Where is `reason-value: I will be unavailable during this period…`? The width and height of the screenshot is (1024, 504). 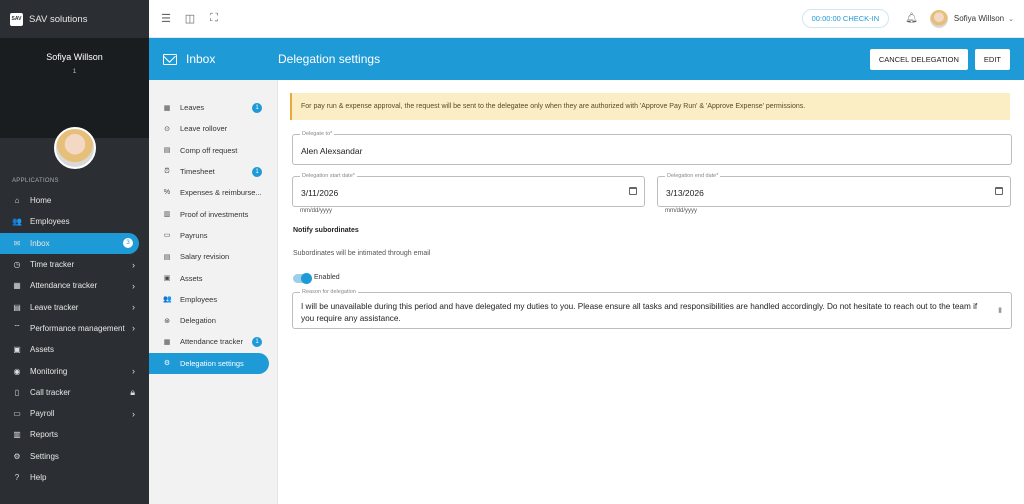 reason-value: I will be unavailable during this period… is located at coordinates (639, 312).